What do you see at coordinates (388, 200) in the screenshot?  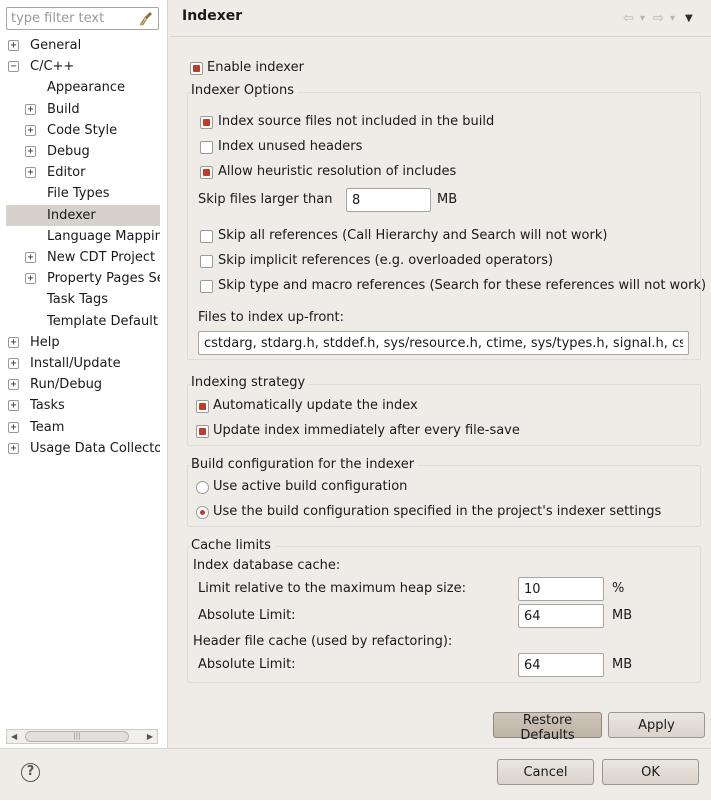 I see `skip-files-size-input` at bounding box center [388, 200].